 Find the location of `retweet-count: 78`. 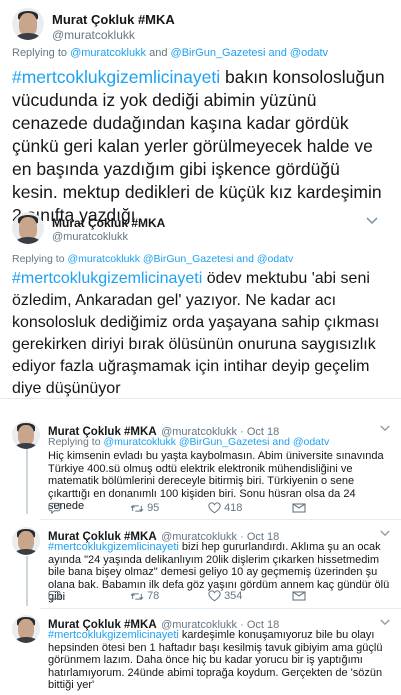

retweet-count: 78 is located at coordinates (153, 596).